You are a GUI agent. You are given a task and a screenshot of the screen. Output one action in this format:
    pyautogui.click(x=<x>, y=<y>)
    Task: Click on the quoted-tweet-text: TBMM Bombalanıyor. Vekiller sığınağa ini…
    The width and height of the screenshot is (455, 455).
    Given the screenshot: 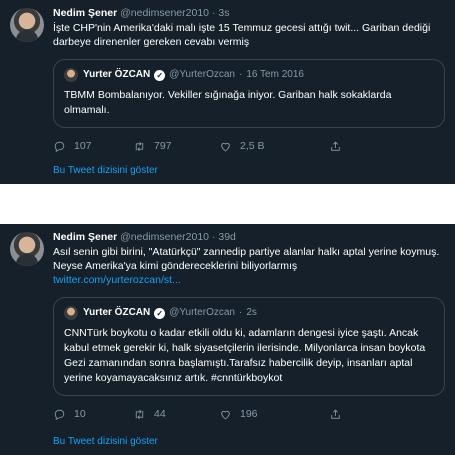 What is the action you would take?
    pyautogui.click(x=228, y=102)
    